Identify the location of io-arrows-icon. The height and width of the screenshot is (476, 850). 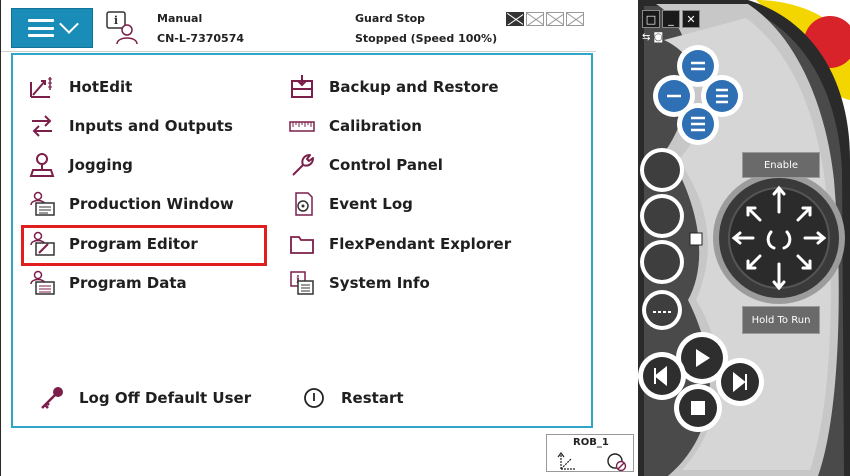
(42, 126).